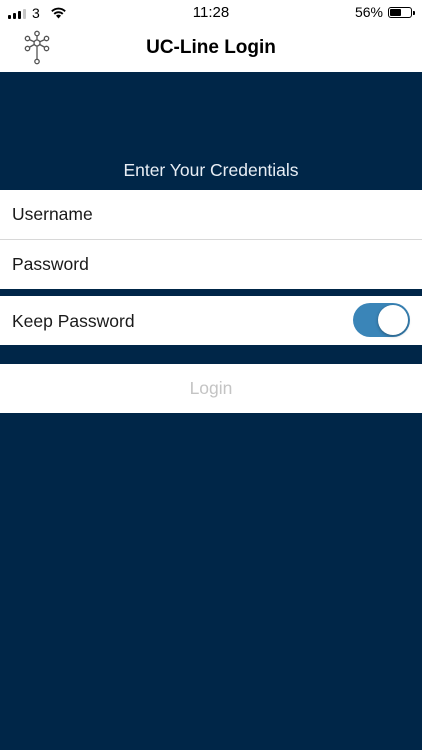  I want to click on battery-icon, so click(401, 12).